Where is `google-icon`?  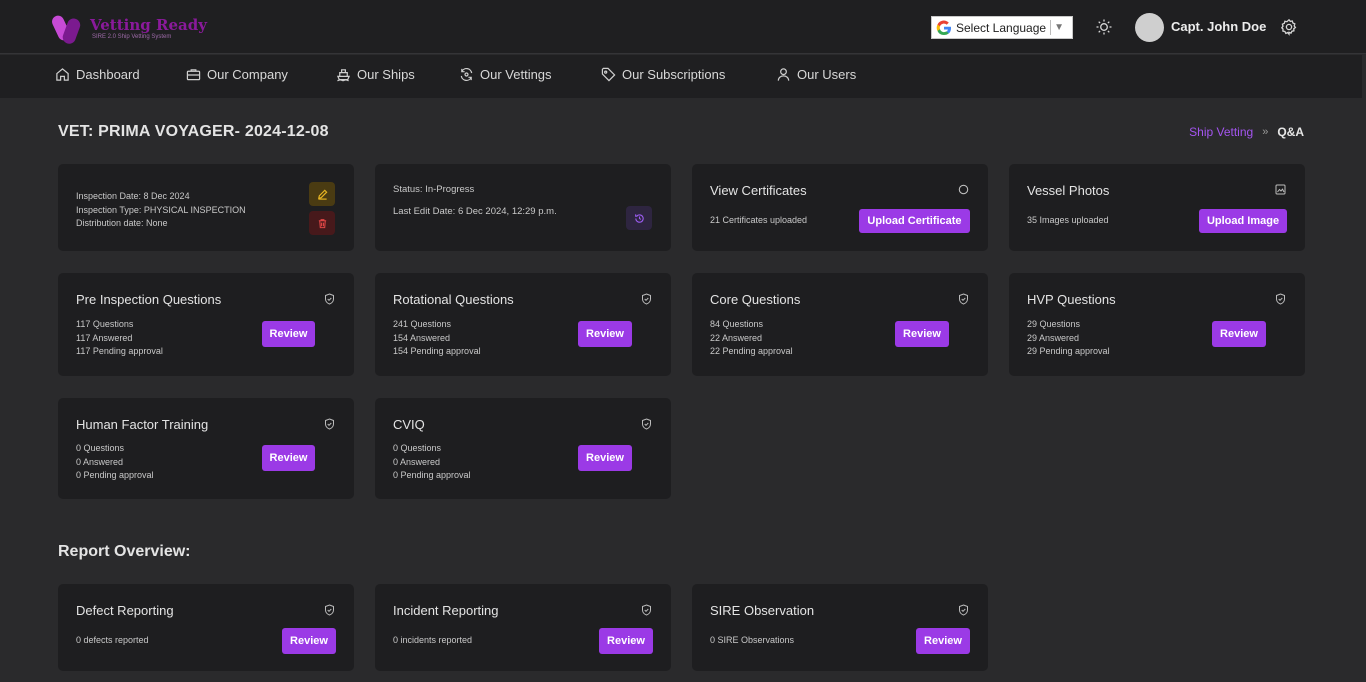 google-icon is located at coordinates (943, 27).